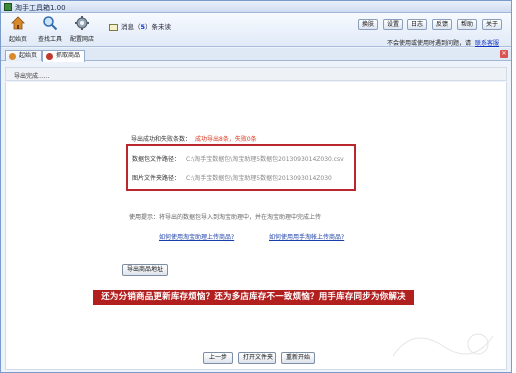 The image size is (516, 373). Describe the element at coordinates (240, 217) in the screenshot. I see `usage-hint-text: 将导出的数据包导入到淘宝助理中，并在淘宝助理中完成上传` at that location.